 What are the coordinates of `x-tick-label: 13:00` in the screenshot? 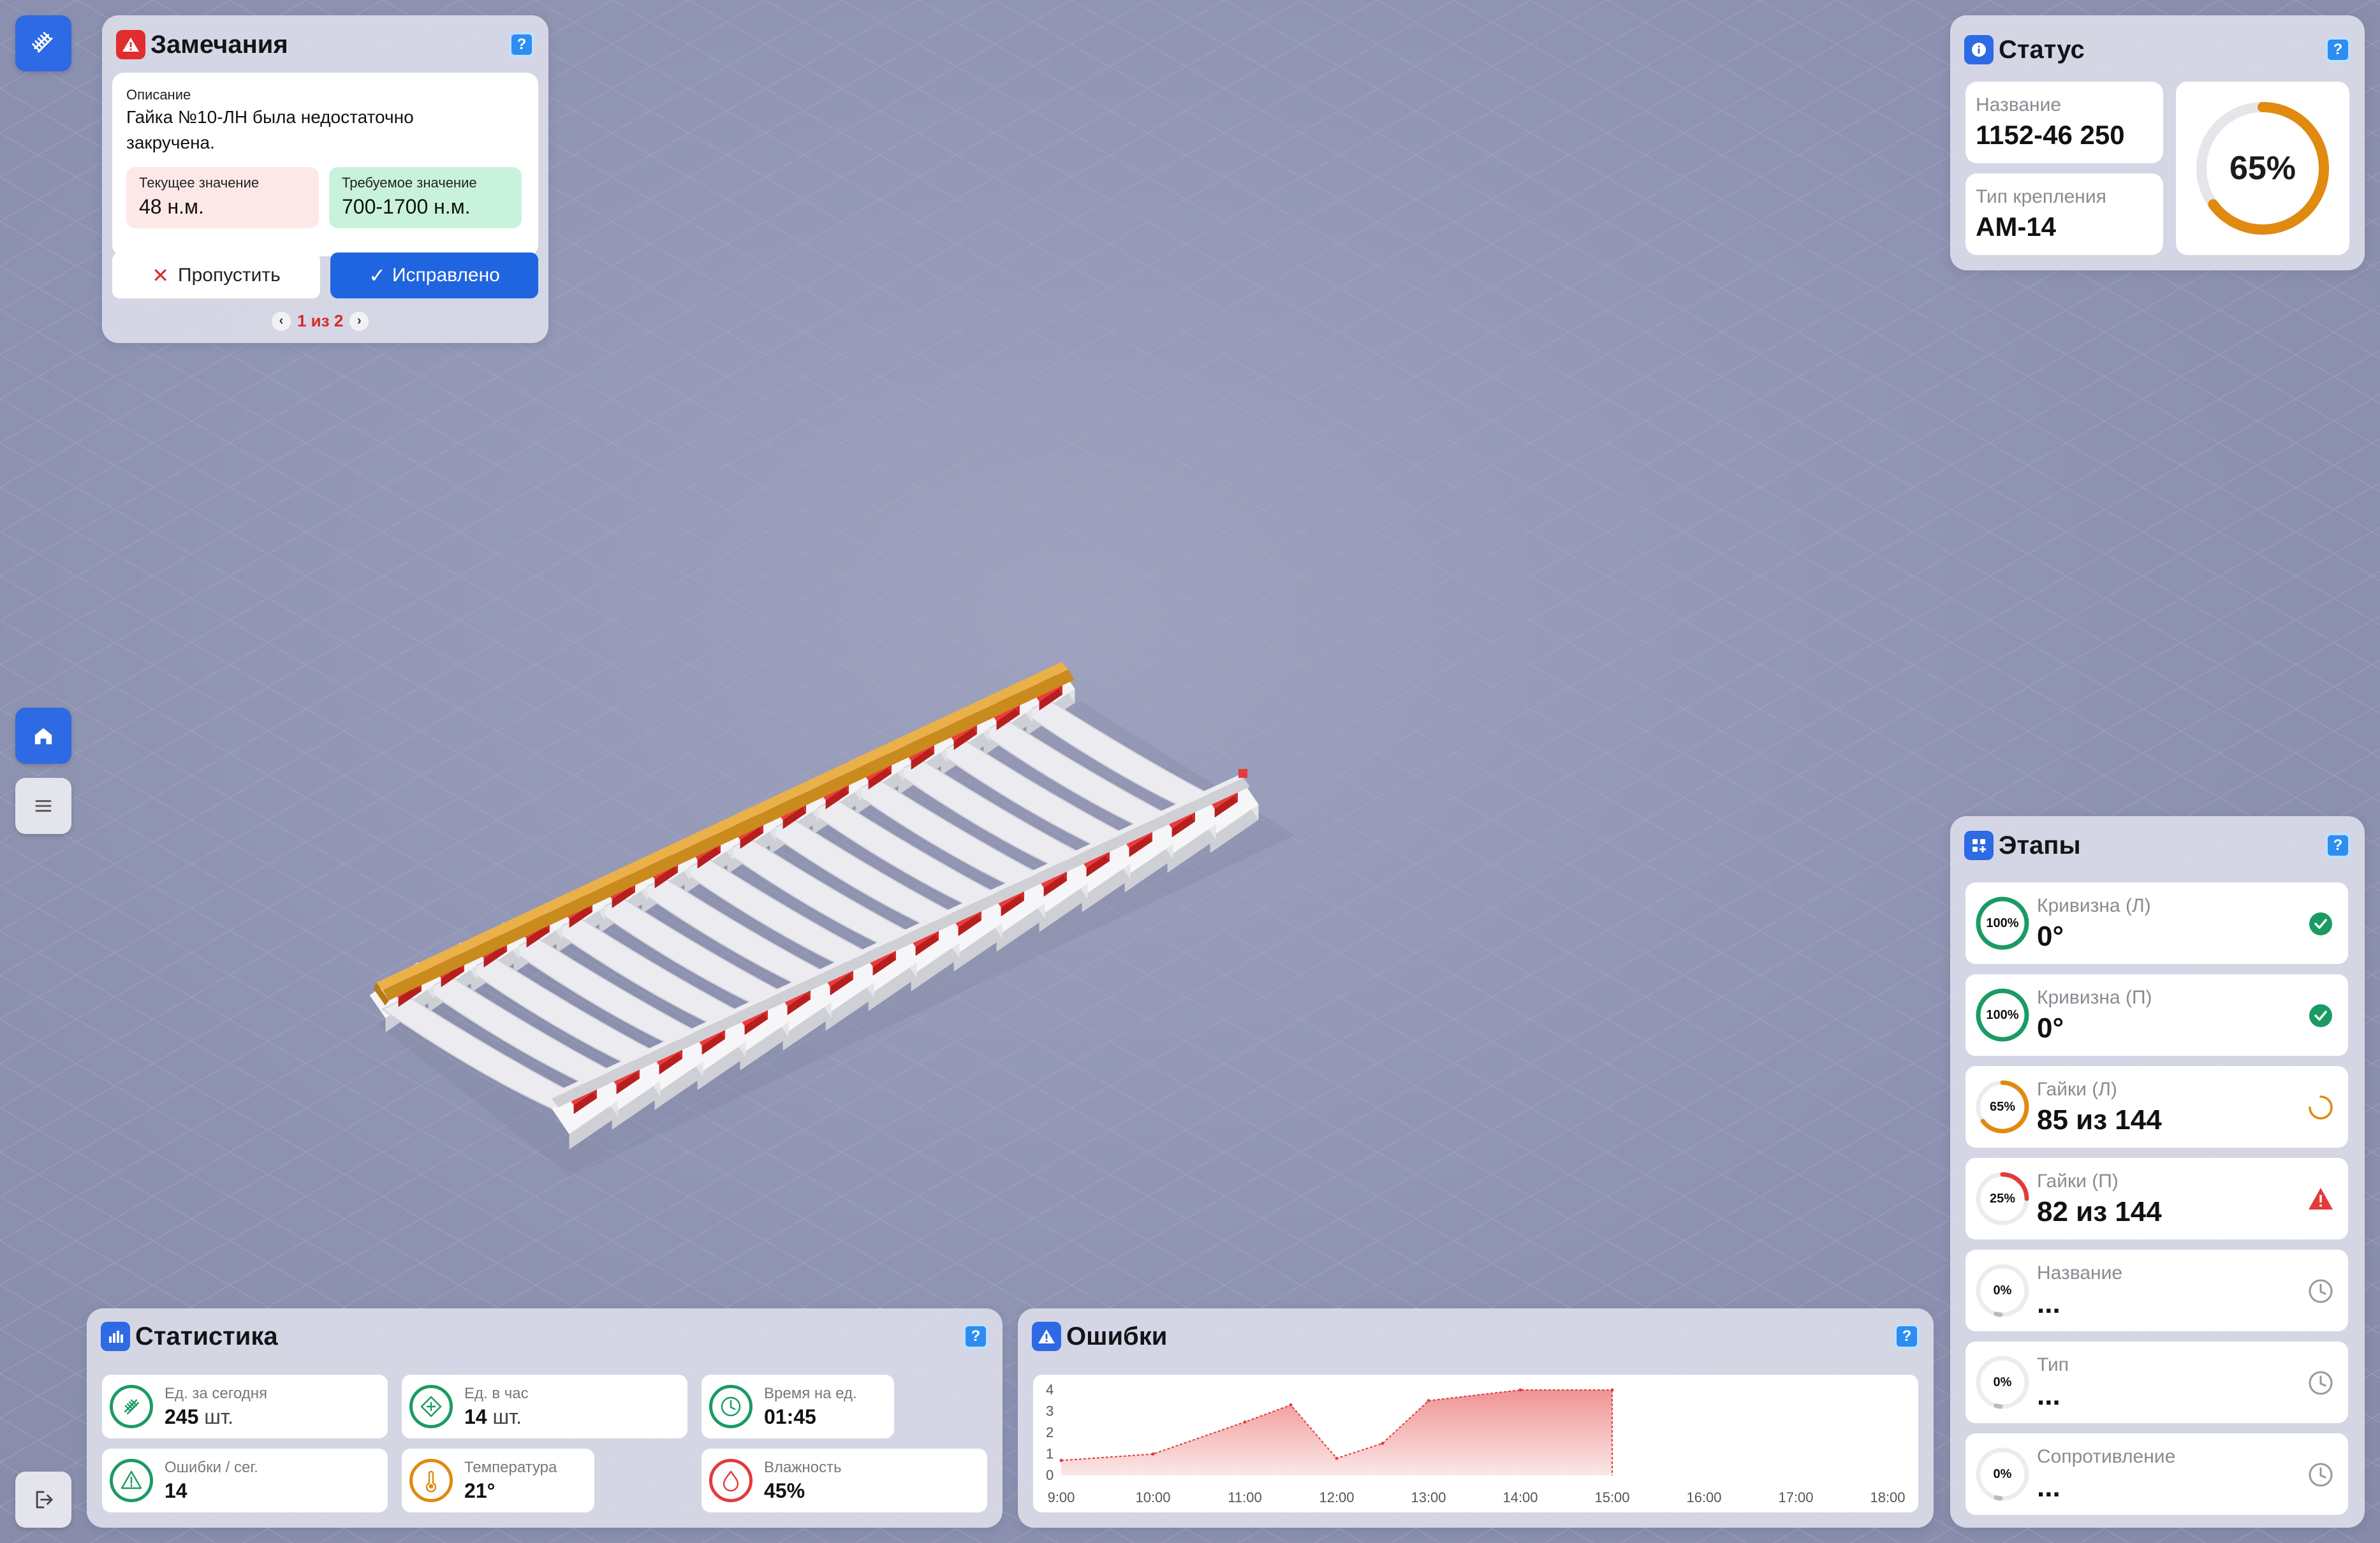 It's located at (1428, 1497).